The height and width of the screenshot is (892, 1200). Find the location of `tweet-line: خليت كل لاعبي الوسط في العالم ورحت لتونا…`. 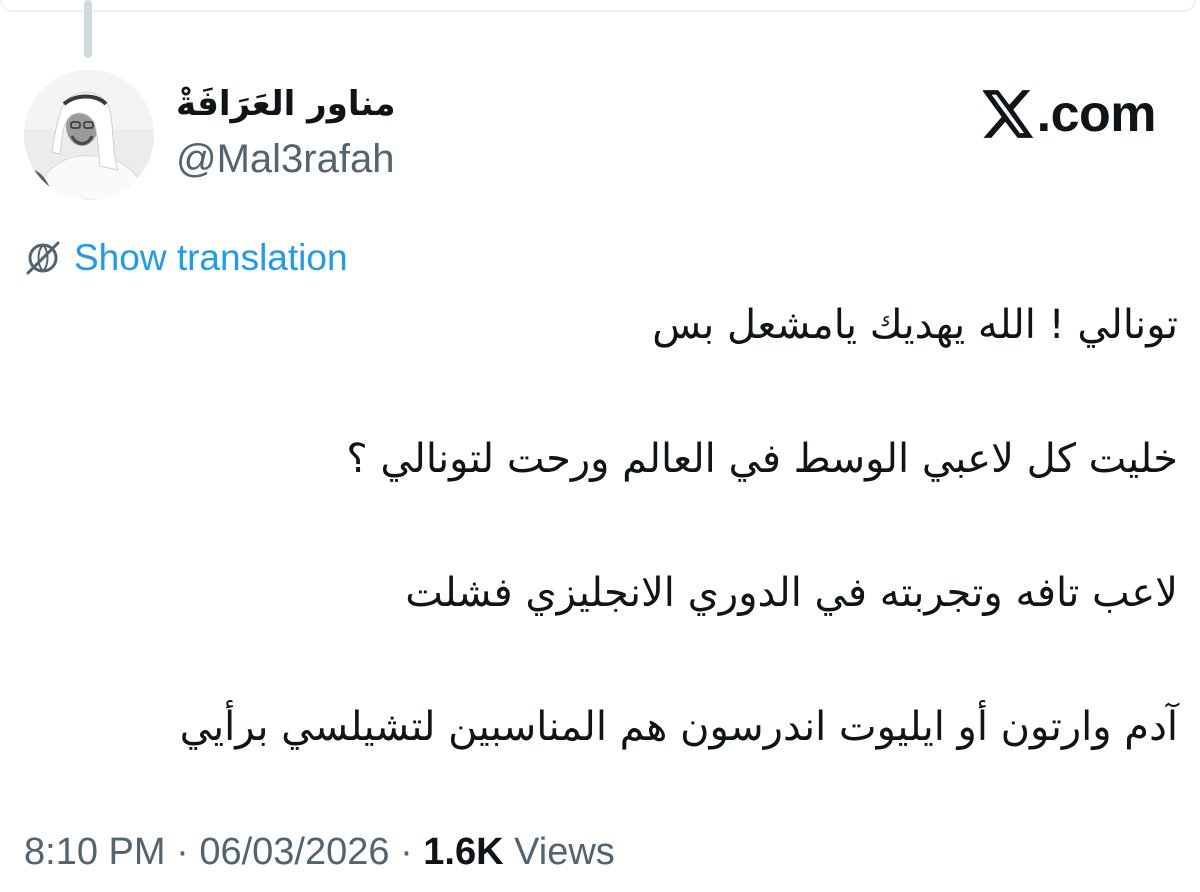

tweet-line: خليت كل لاعبي الوسط في العالم ورحت لتونا… is located at coordinates (762, 459).